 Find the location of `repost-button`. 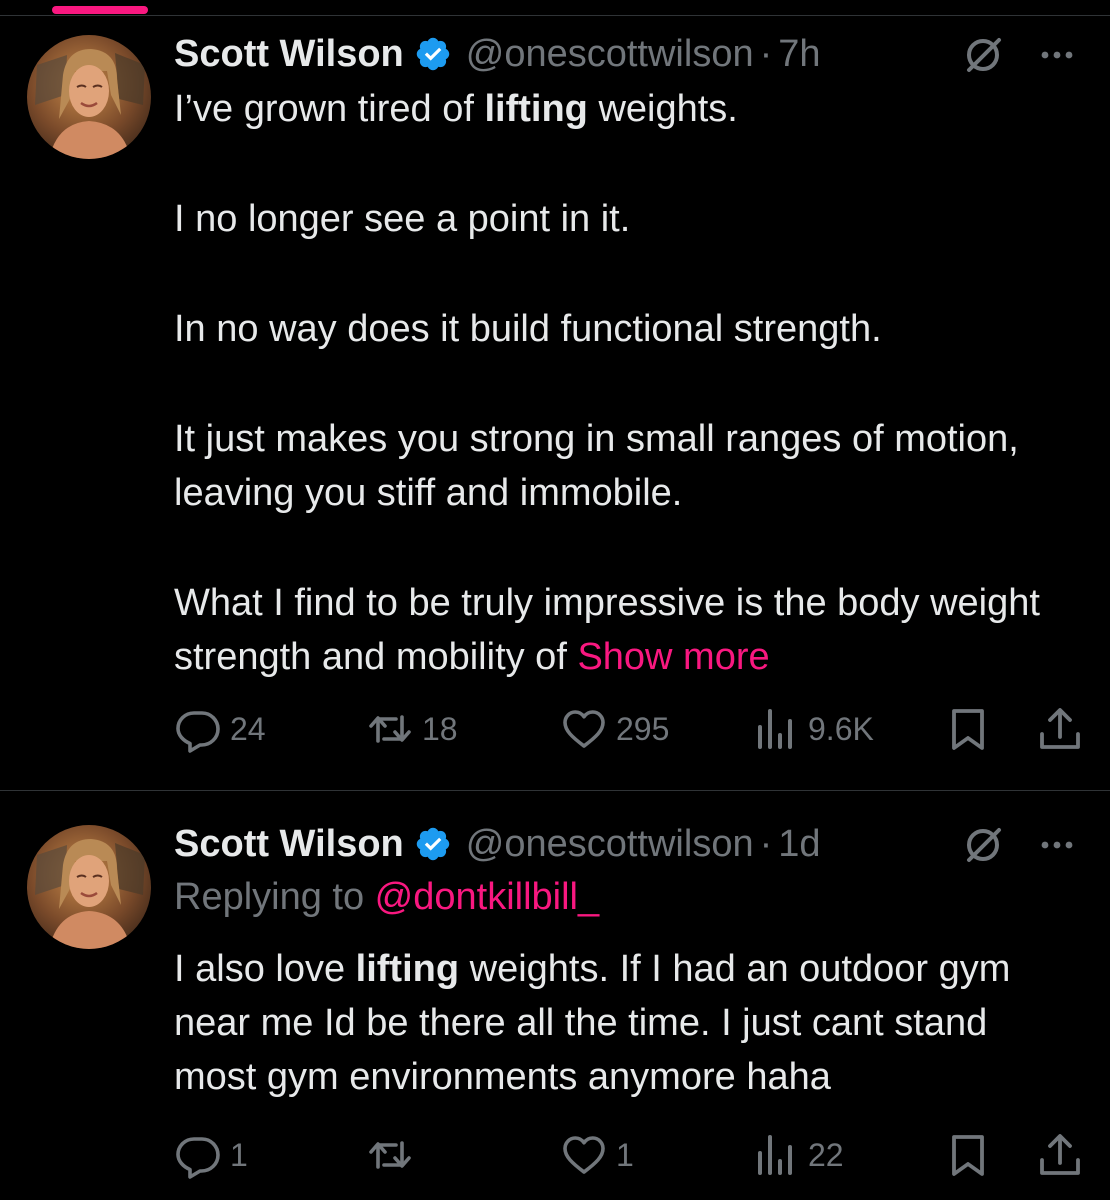

repost-button is located at coordinates (394, 1155).